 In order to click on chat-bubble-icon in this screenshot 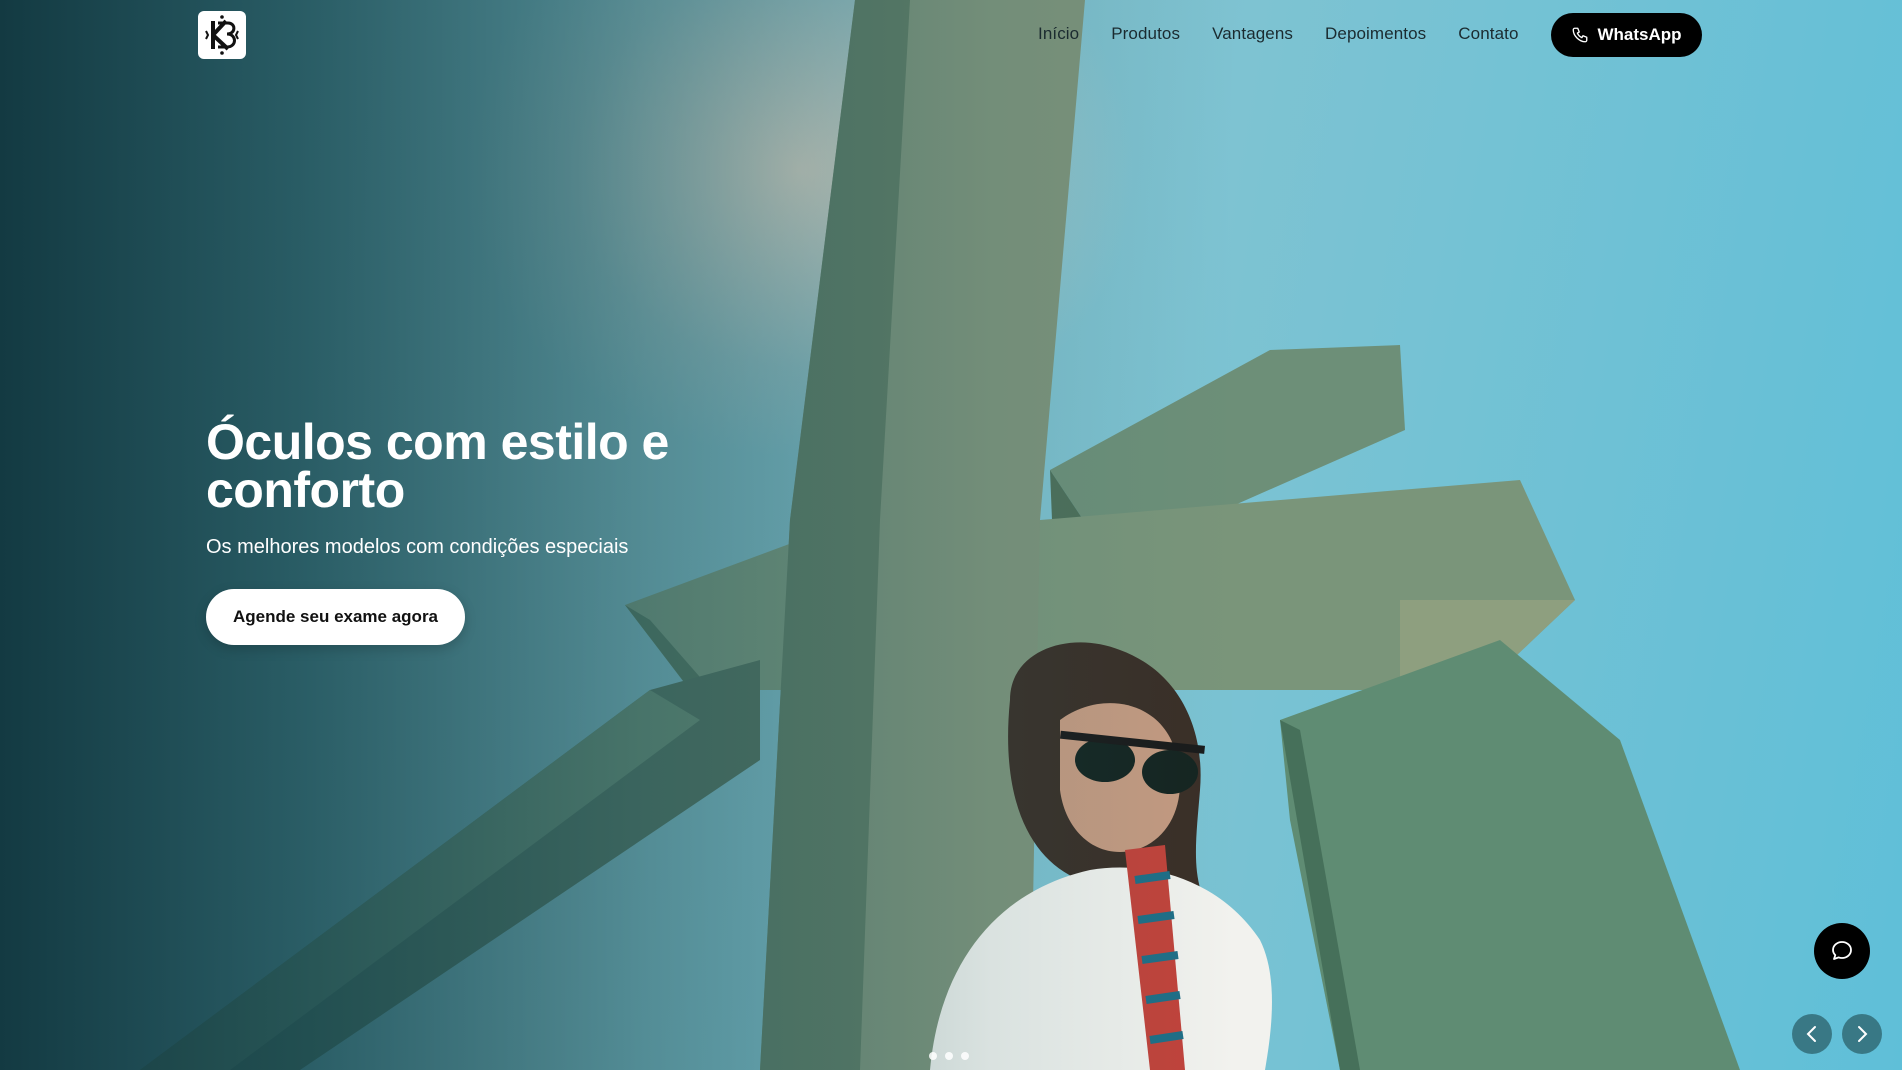, I will do `click(1842, 950)`.